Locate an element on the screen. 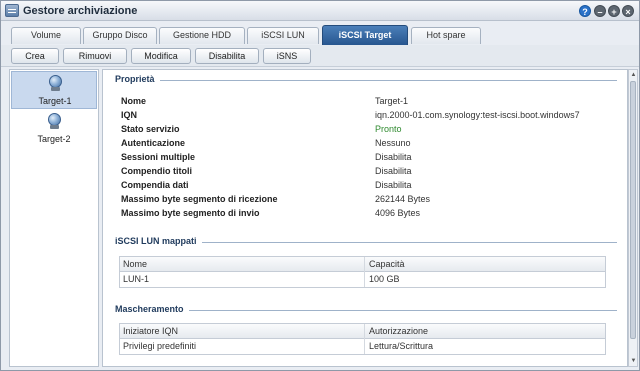 This screenshot has width=640, height=371. tab-volume: Volume is located at coordinates (46, 35).